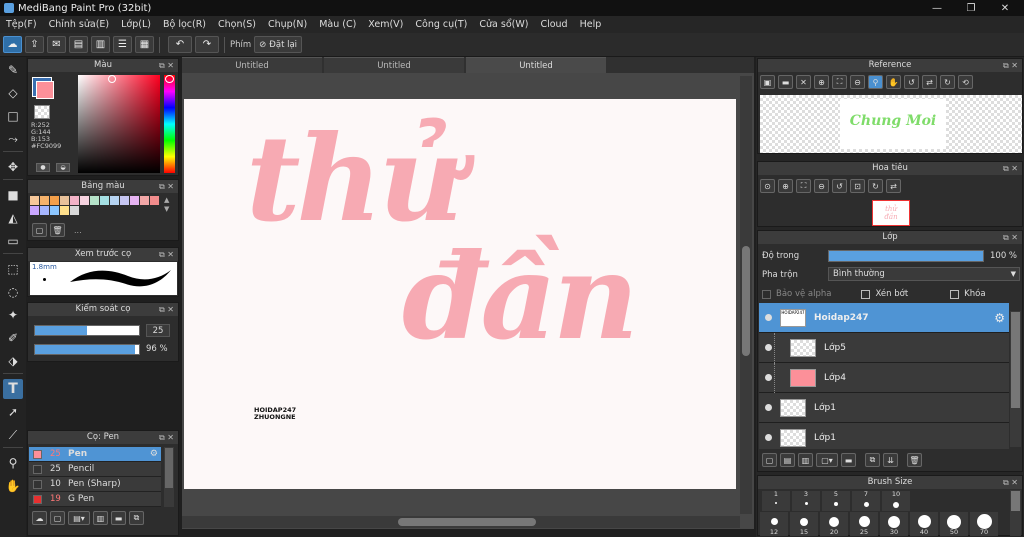 This screenshot has height=537, width=1024. Describe the element at coordinates (999, 318) in the screenshot. I see `gear-icon: ⚙` at that location.